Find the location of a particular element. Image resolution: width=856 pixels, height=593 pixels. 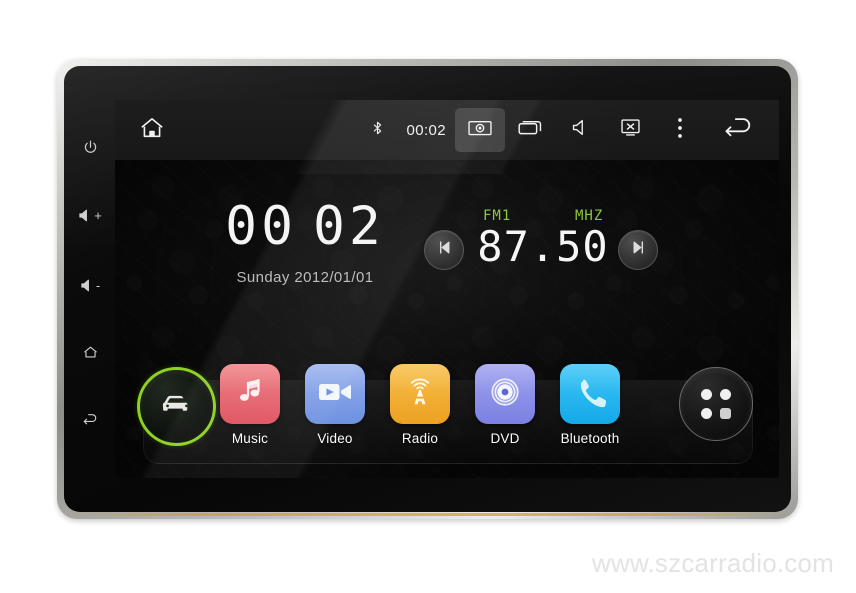

recents-icon is located at coordinates (530, 130).